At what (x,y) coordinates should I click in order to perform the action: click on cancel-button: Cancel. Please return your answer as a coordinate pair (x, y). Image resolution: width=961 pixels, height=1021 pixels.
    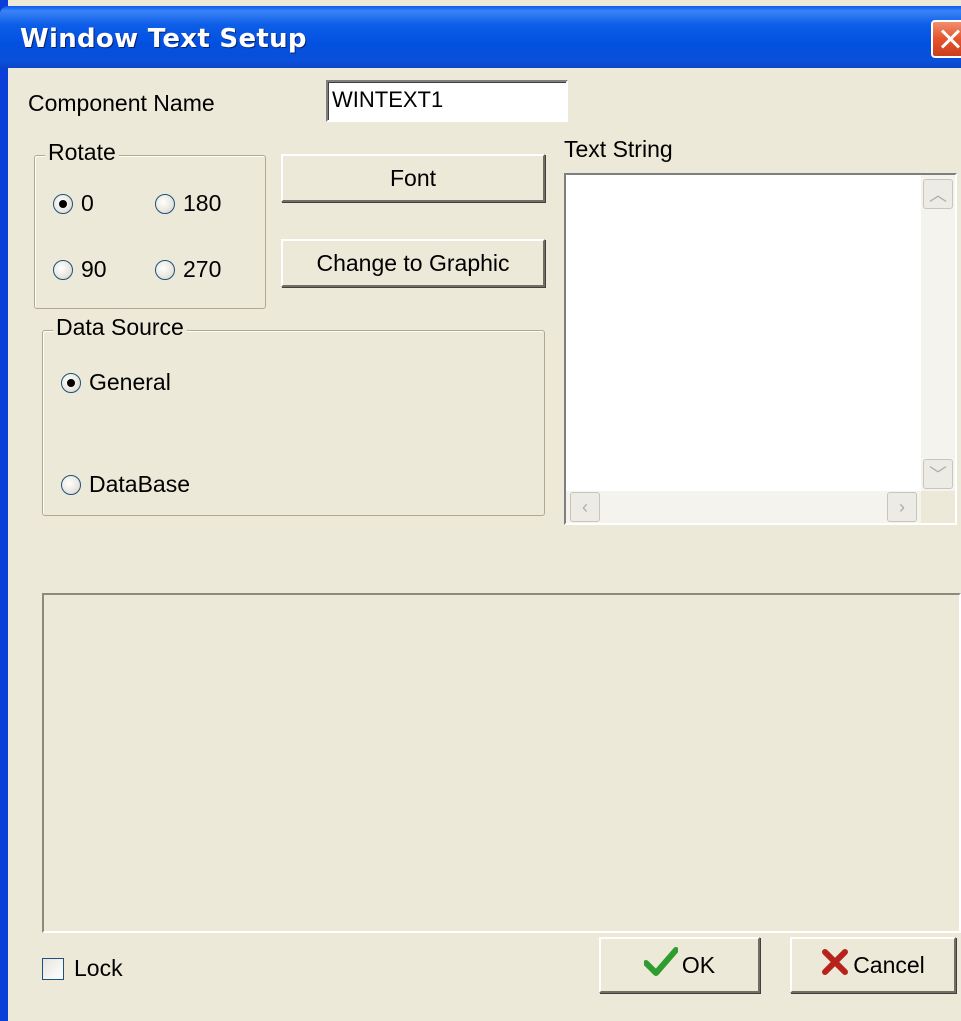
    Looking at the image, I should click on (873, 965).